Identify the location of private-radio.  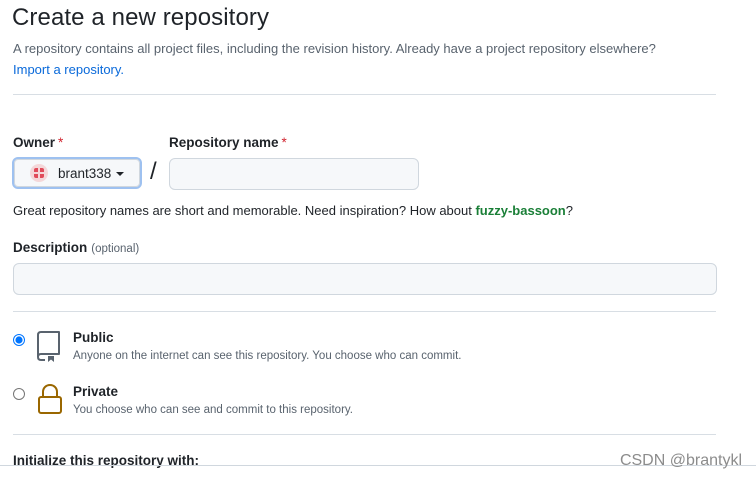
(19, 394).